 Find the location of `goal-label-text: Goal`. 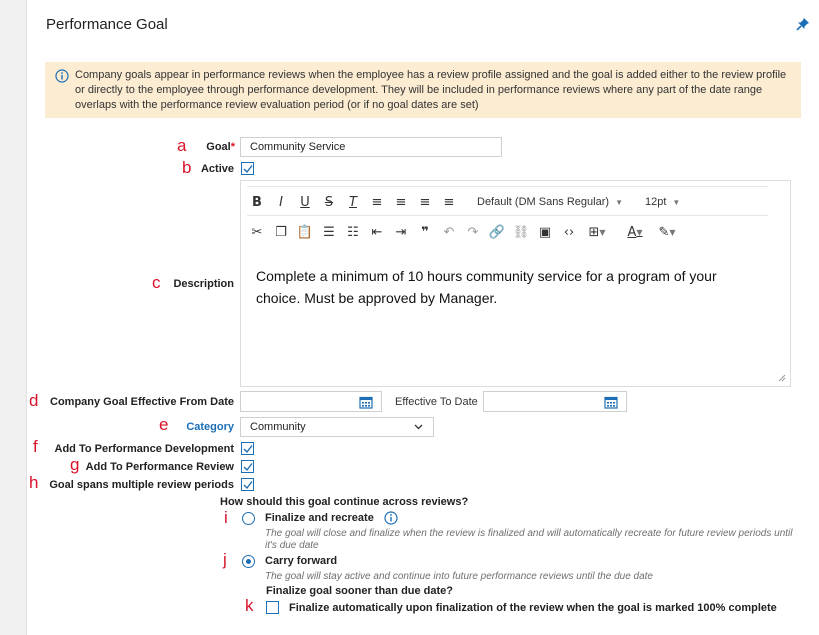

goal-label-text: Goal is located at coordinates (218, 147).